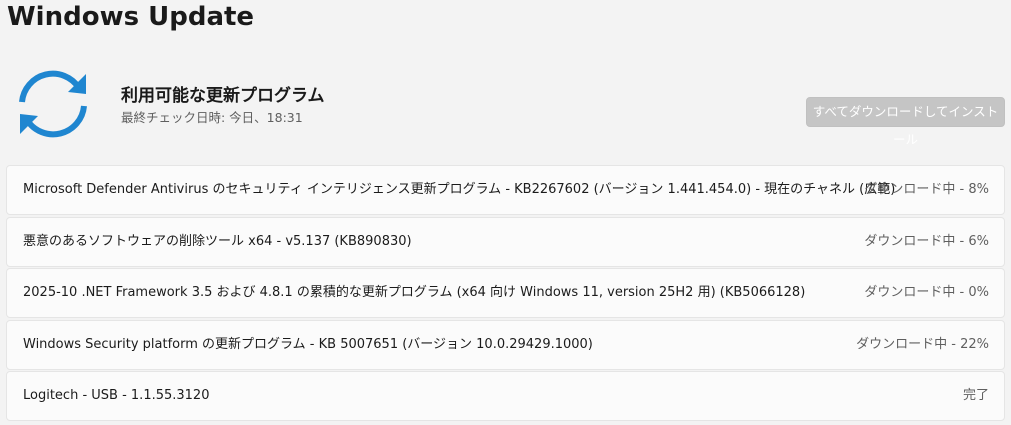 The height and width of the screenshot is (425, 1011). I want to click on update-status: ダウンロード中 - 6%, so click(926, 241).